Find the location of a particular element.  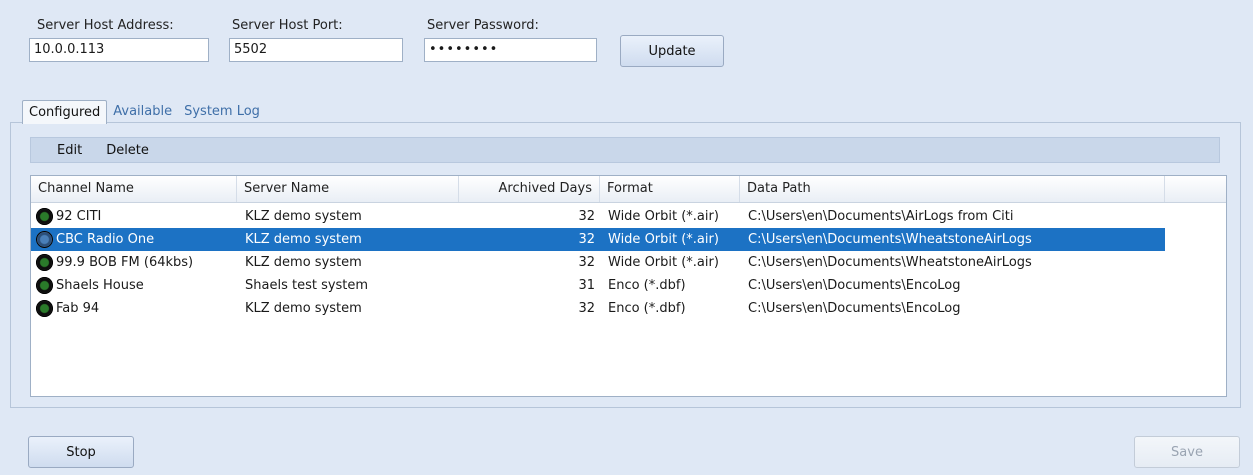

channel-name-cell: 92 CITI is located at coordinates (79, 216).